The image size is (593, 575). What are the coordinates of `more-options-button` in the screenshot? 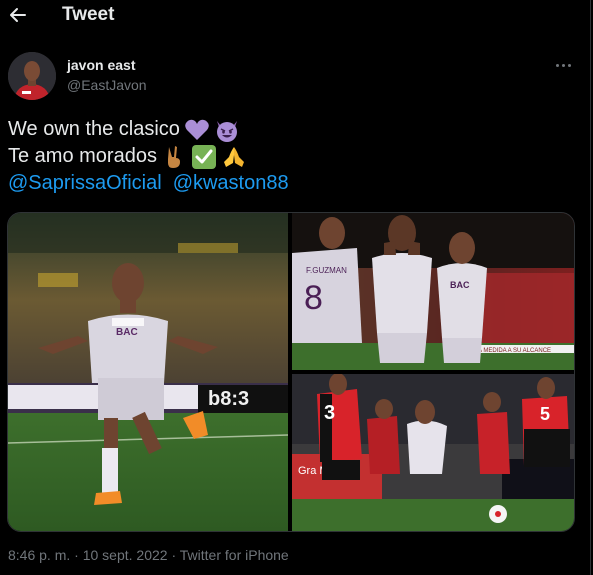 It's located at (563, 65).